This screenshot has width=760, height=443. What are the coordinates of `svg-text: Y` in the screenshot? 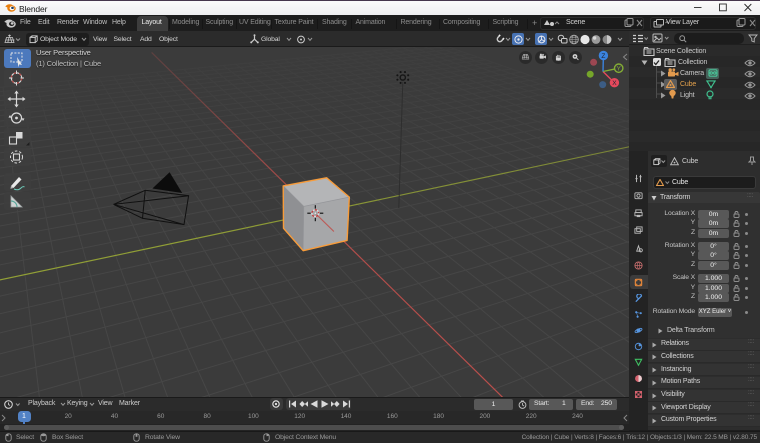 It's located at (619, 68).